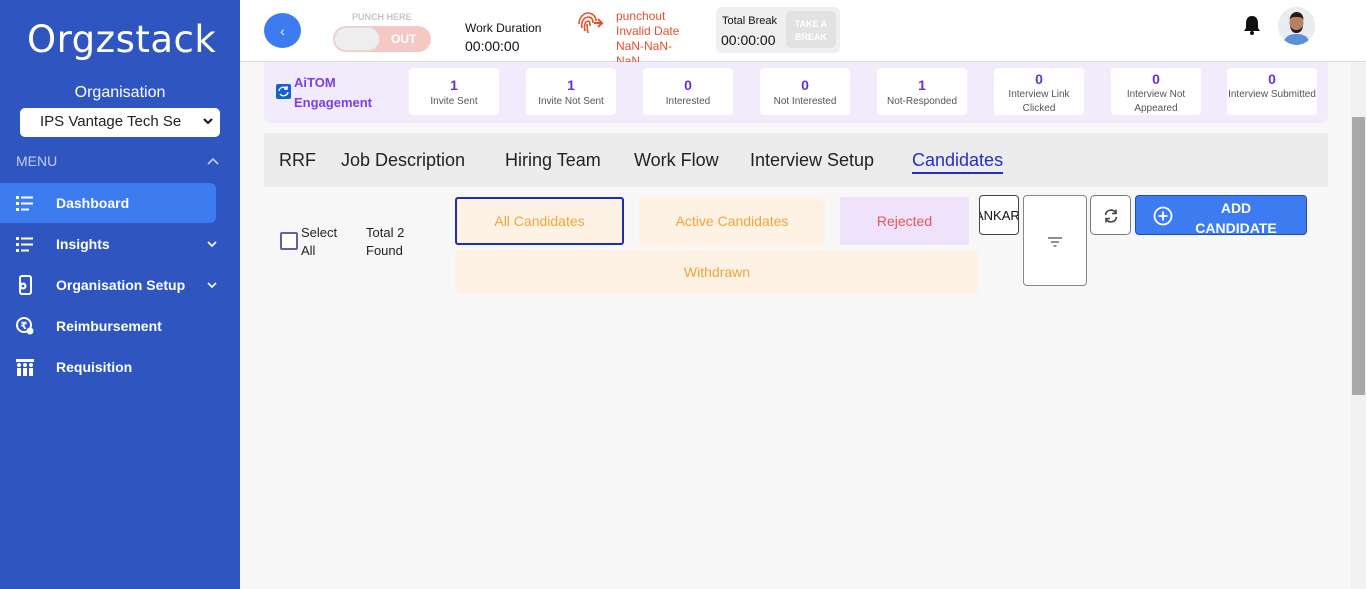  I want to click on stat-invite-sent: 1 Invite Sent, so click(454, 91).